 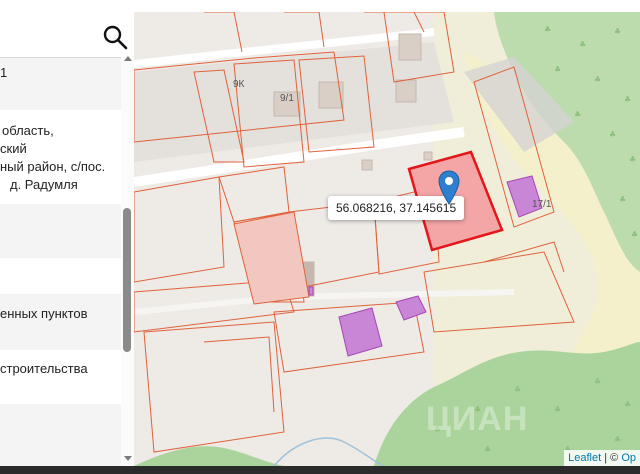 What do you see at coordinates (44, 313) in the screenshot?
I see `land-category-text: енных пунктов` at bounding box center [44, 313].